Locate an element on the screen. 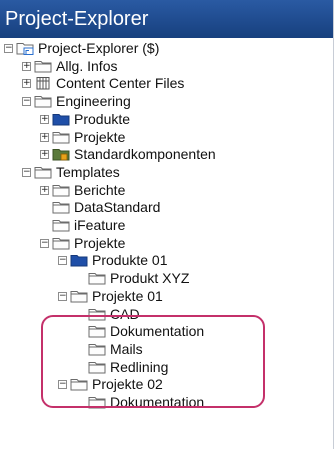 The image size is (334, 449). tree-node-label: Mails is located at coordinates (126, 348).